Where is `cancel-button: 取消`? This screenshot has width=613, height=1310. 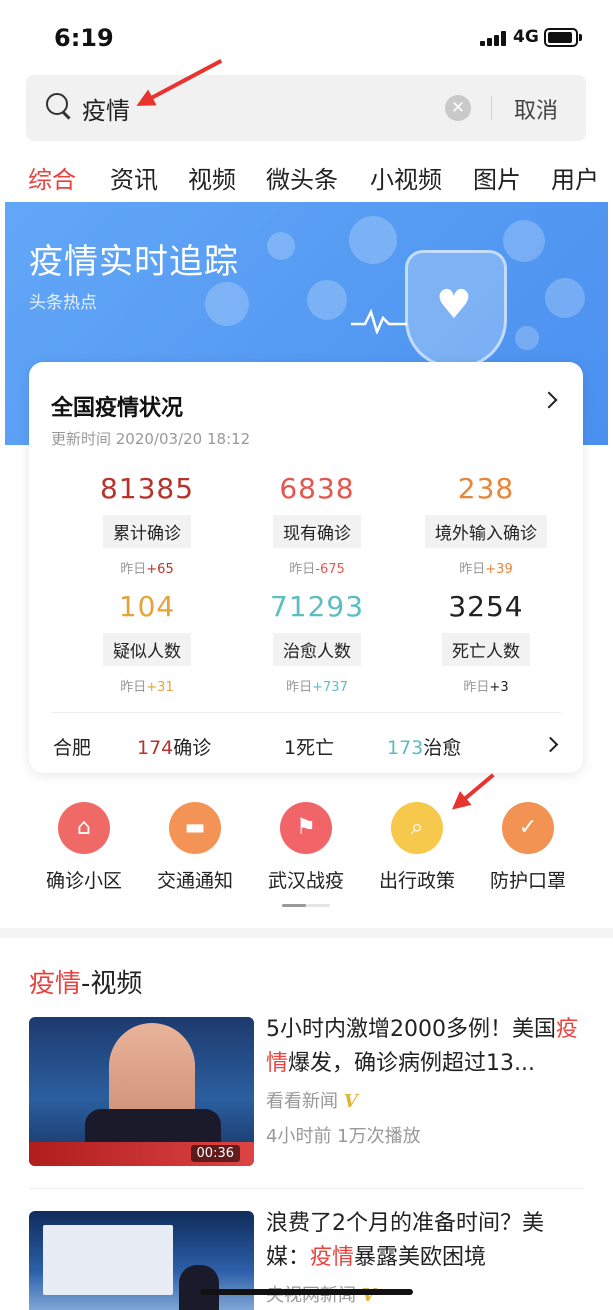 cancel-button: 取消 is located at coordinates (536, 109).